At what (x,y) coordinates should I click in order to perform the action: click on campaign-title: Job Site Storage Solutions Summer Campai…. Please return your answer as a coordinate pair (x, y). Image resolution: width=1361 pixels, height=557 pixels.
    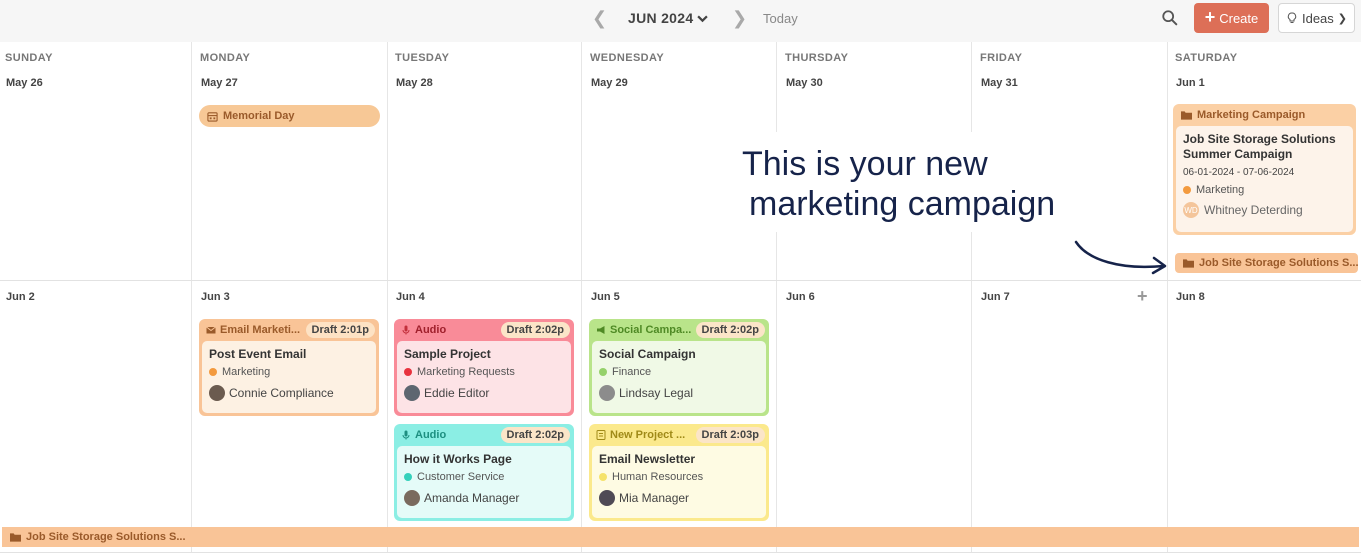
    Looking at the image, I should click on (1259, 146).